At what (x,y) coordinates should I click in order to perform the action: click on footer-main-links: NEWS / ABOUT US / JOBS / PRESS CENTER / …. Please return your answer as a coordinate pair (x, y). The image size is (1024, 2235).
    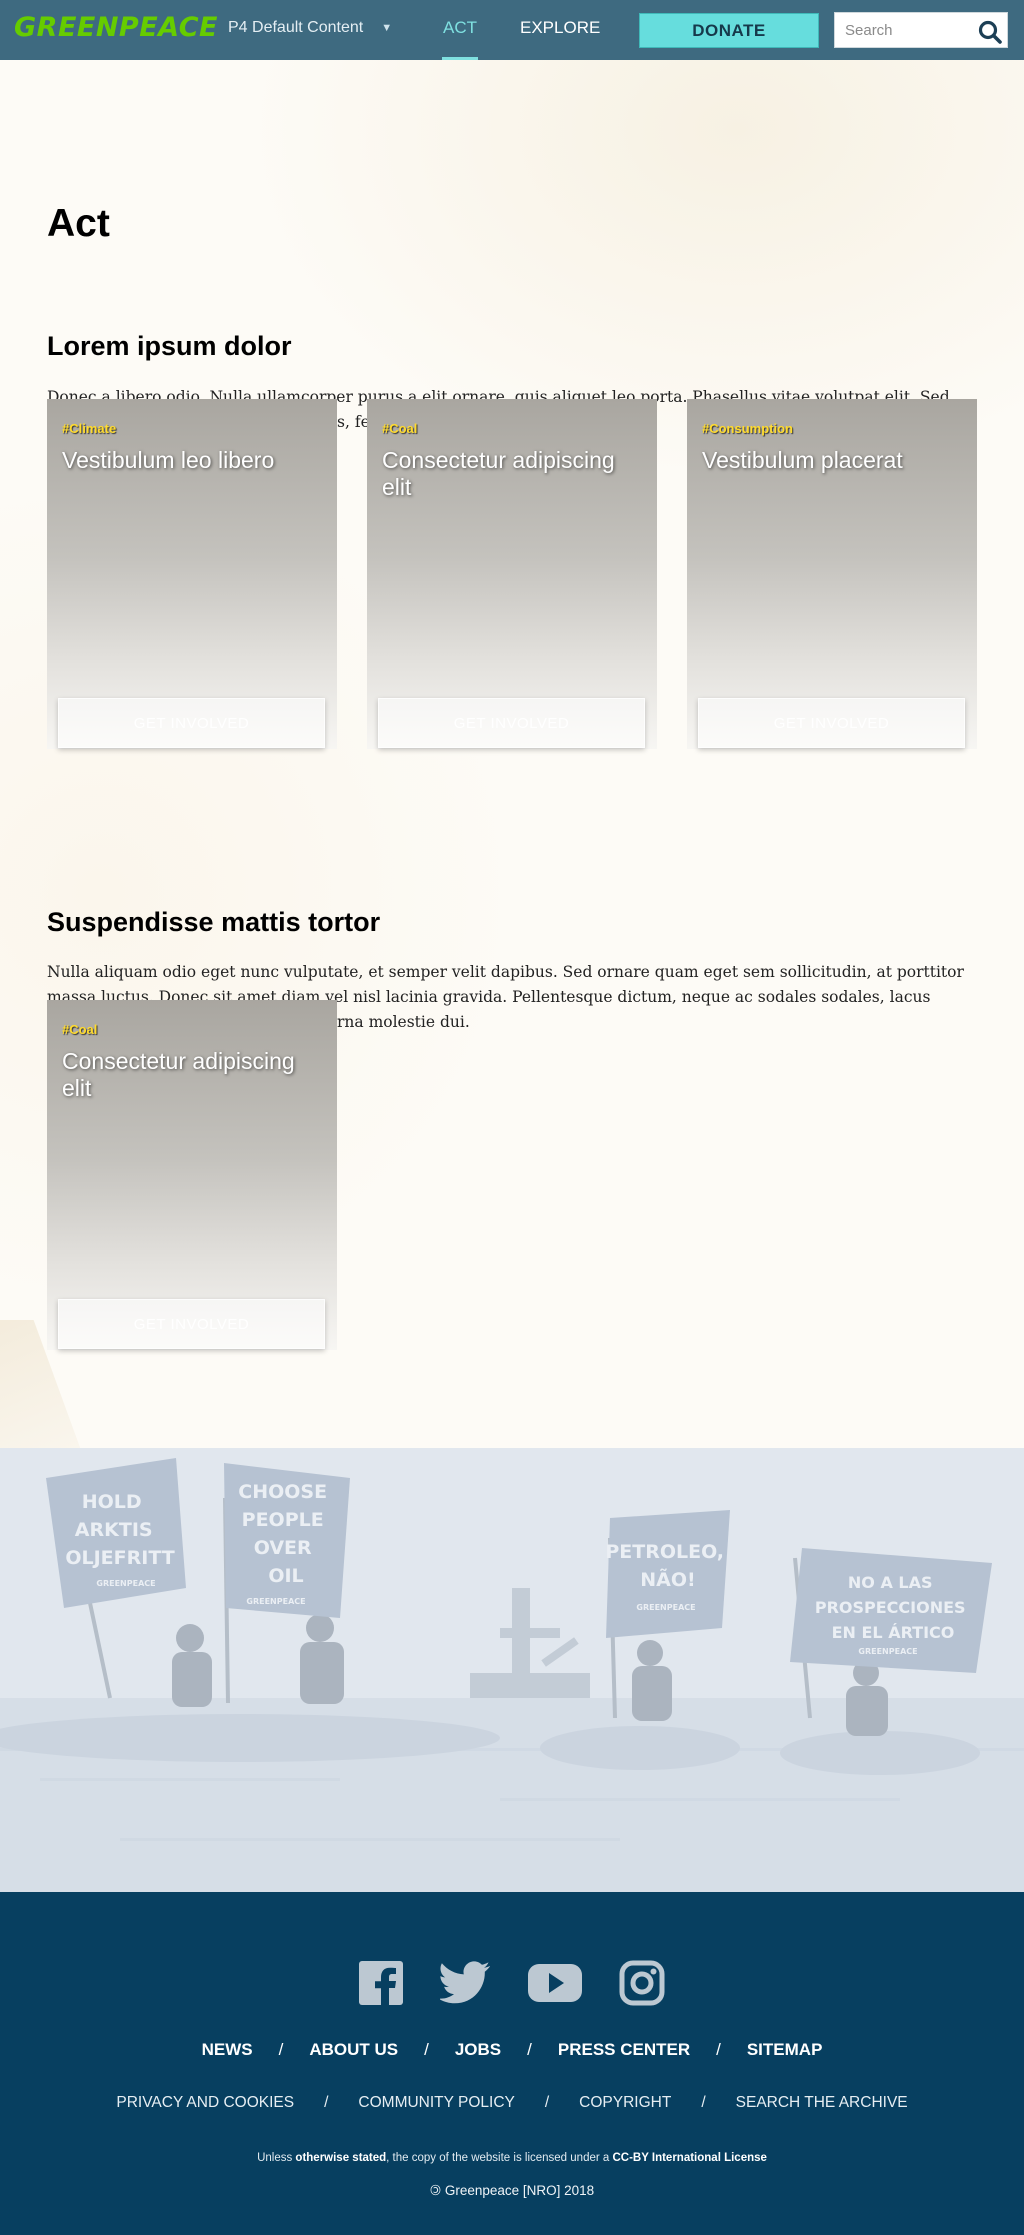
    Looking at the image, I should click on (512, 2050).